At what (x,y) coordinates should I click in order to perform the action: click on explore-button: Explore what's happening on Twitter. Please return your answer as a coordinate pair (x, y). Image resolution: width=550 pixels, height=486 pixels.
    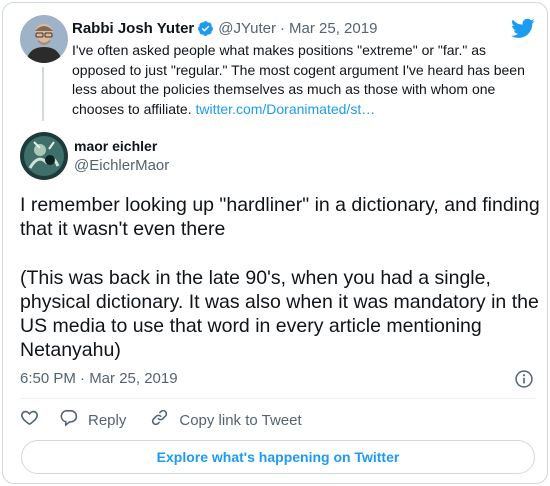
    Looking at the image, I should click on (278, 457).